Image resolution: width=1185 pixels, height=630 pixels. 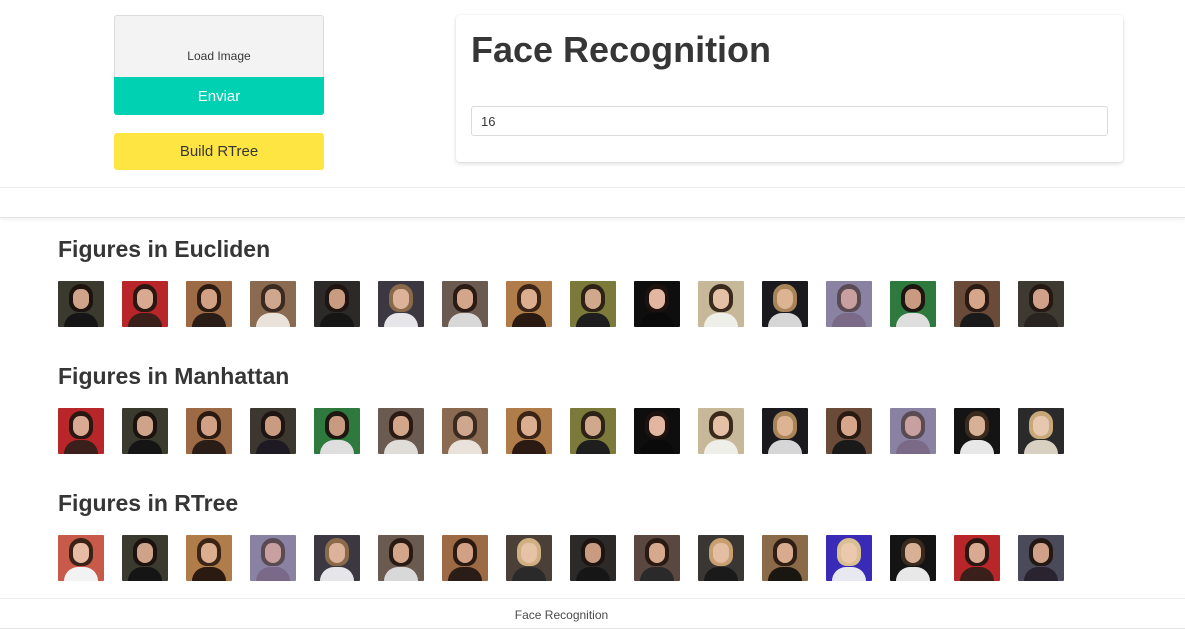 What do you see at coordinates (592, 628) in the screenshot?
I see `footer-divider` at bounding box center [592, 628].